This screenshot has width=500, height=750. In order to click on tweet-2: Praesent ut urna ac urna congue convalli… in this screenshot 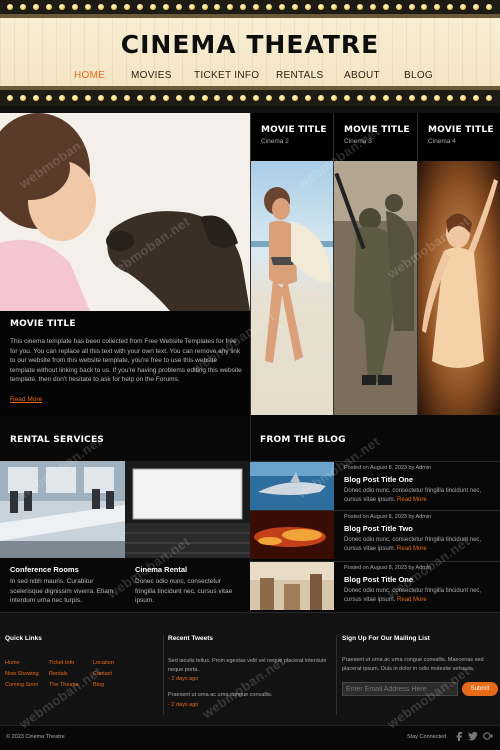, I will do `click(250, 699)`.